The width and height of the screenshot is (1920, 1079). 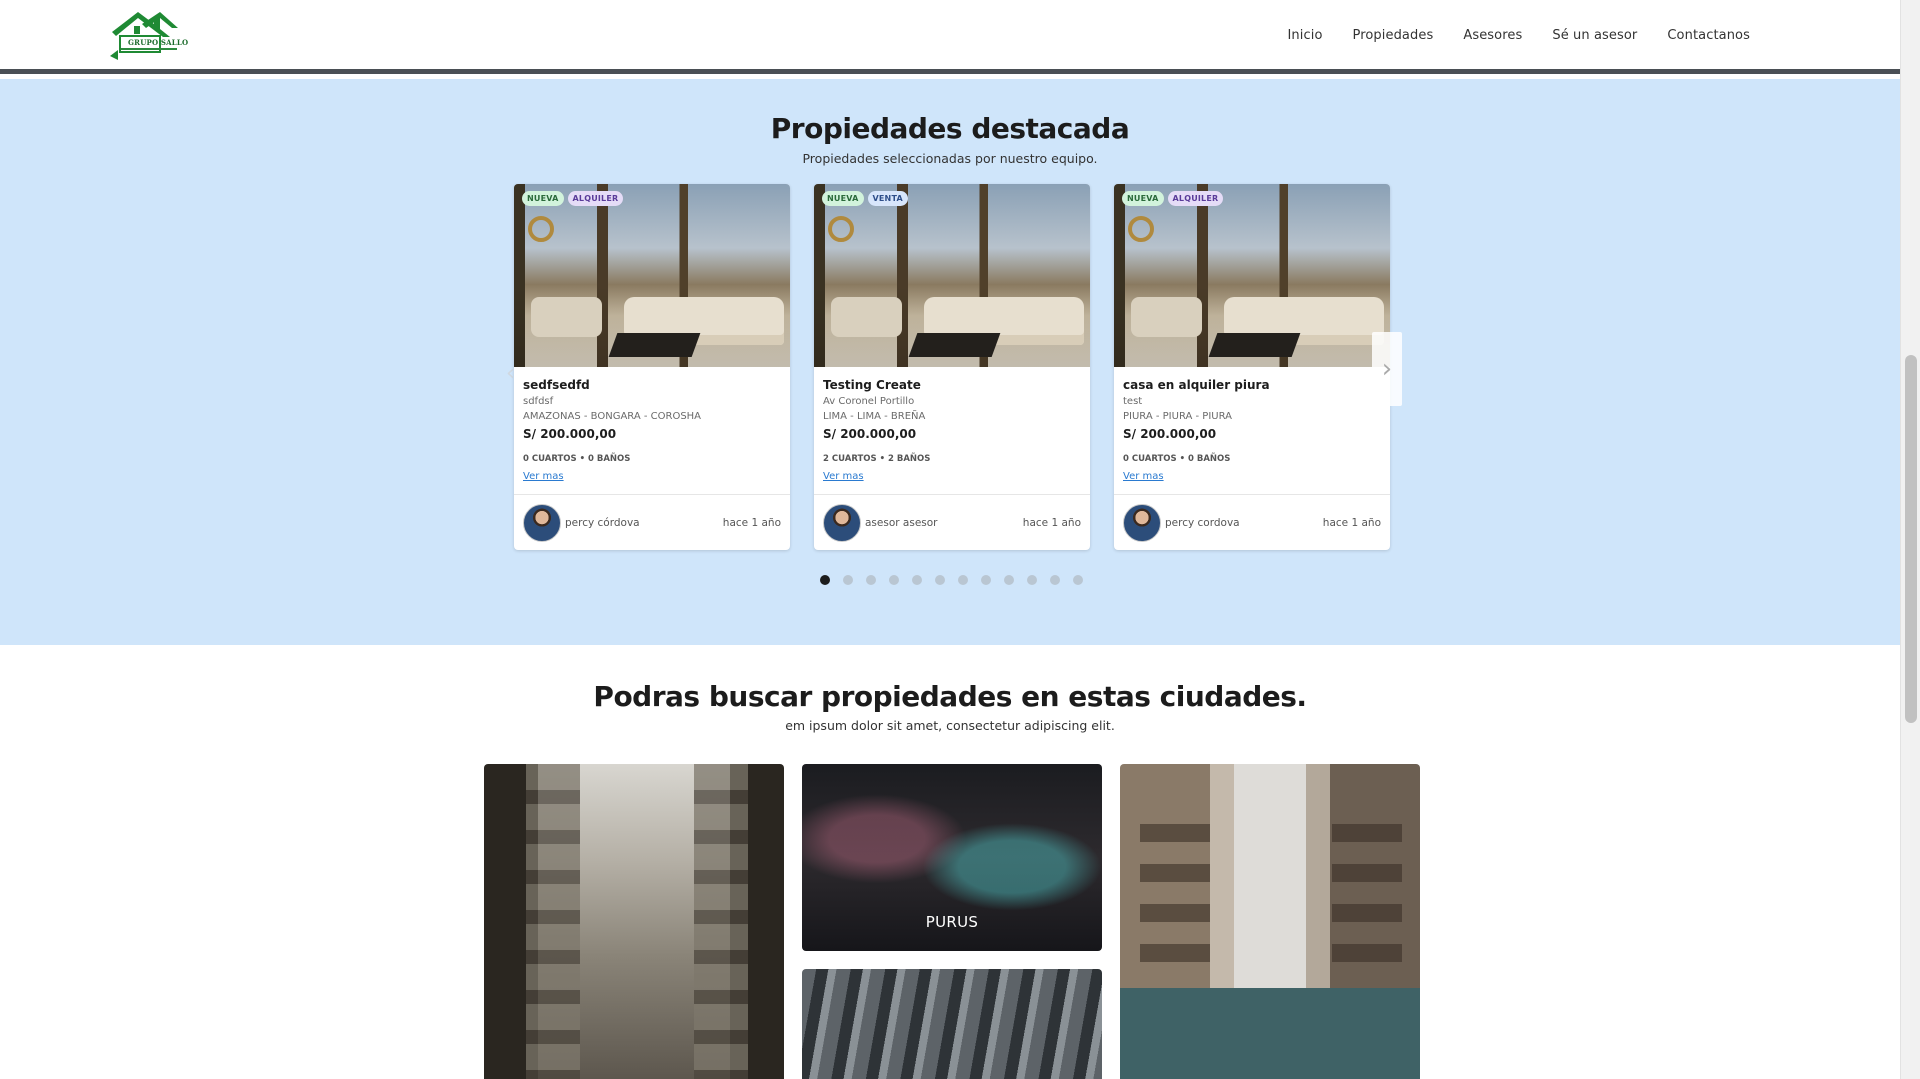 What do you see at coordinates (538, 401) in the screenshot?
I see `property-address: sdfdsf` at bounding box center [538, 401].